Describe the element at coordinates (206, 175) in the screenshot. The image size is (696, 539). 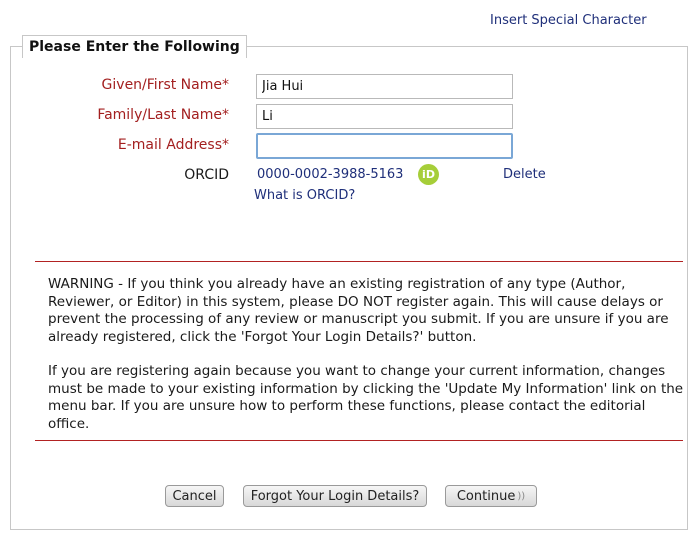
I see `orcid-label: ORCID` at that location.